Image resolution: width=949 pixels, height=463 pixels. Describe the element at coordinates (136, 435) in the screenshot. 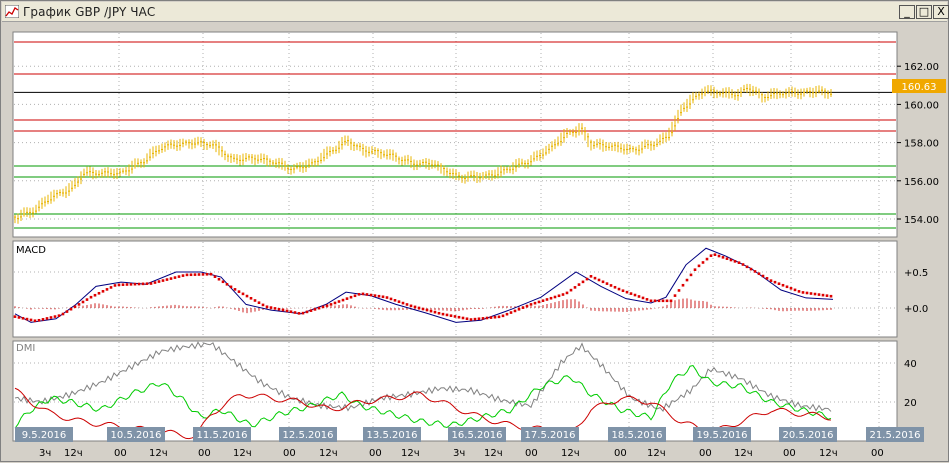

I see `date-label: 10.5.2016` at that location.